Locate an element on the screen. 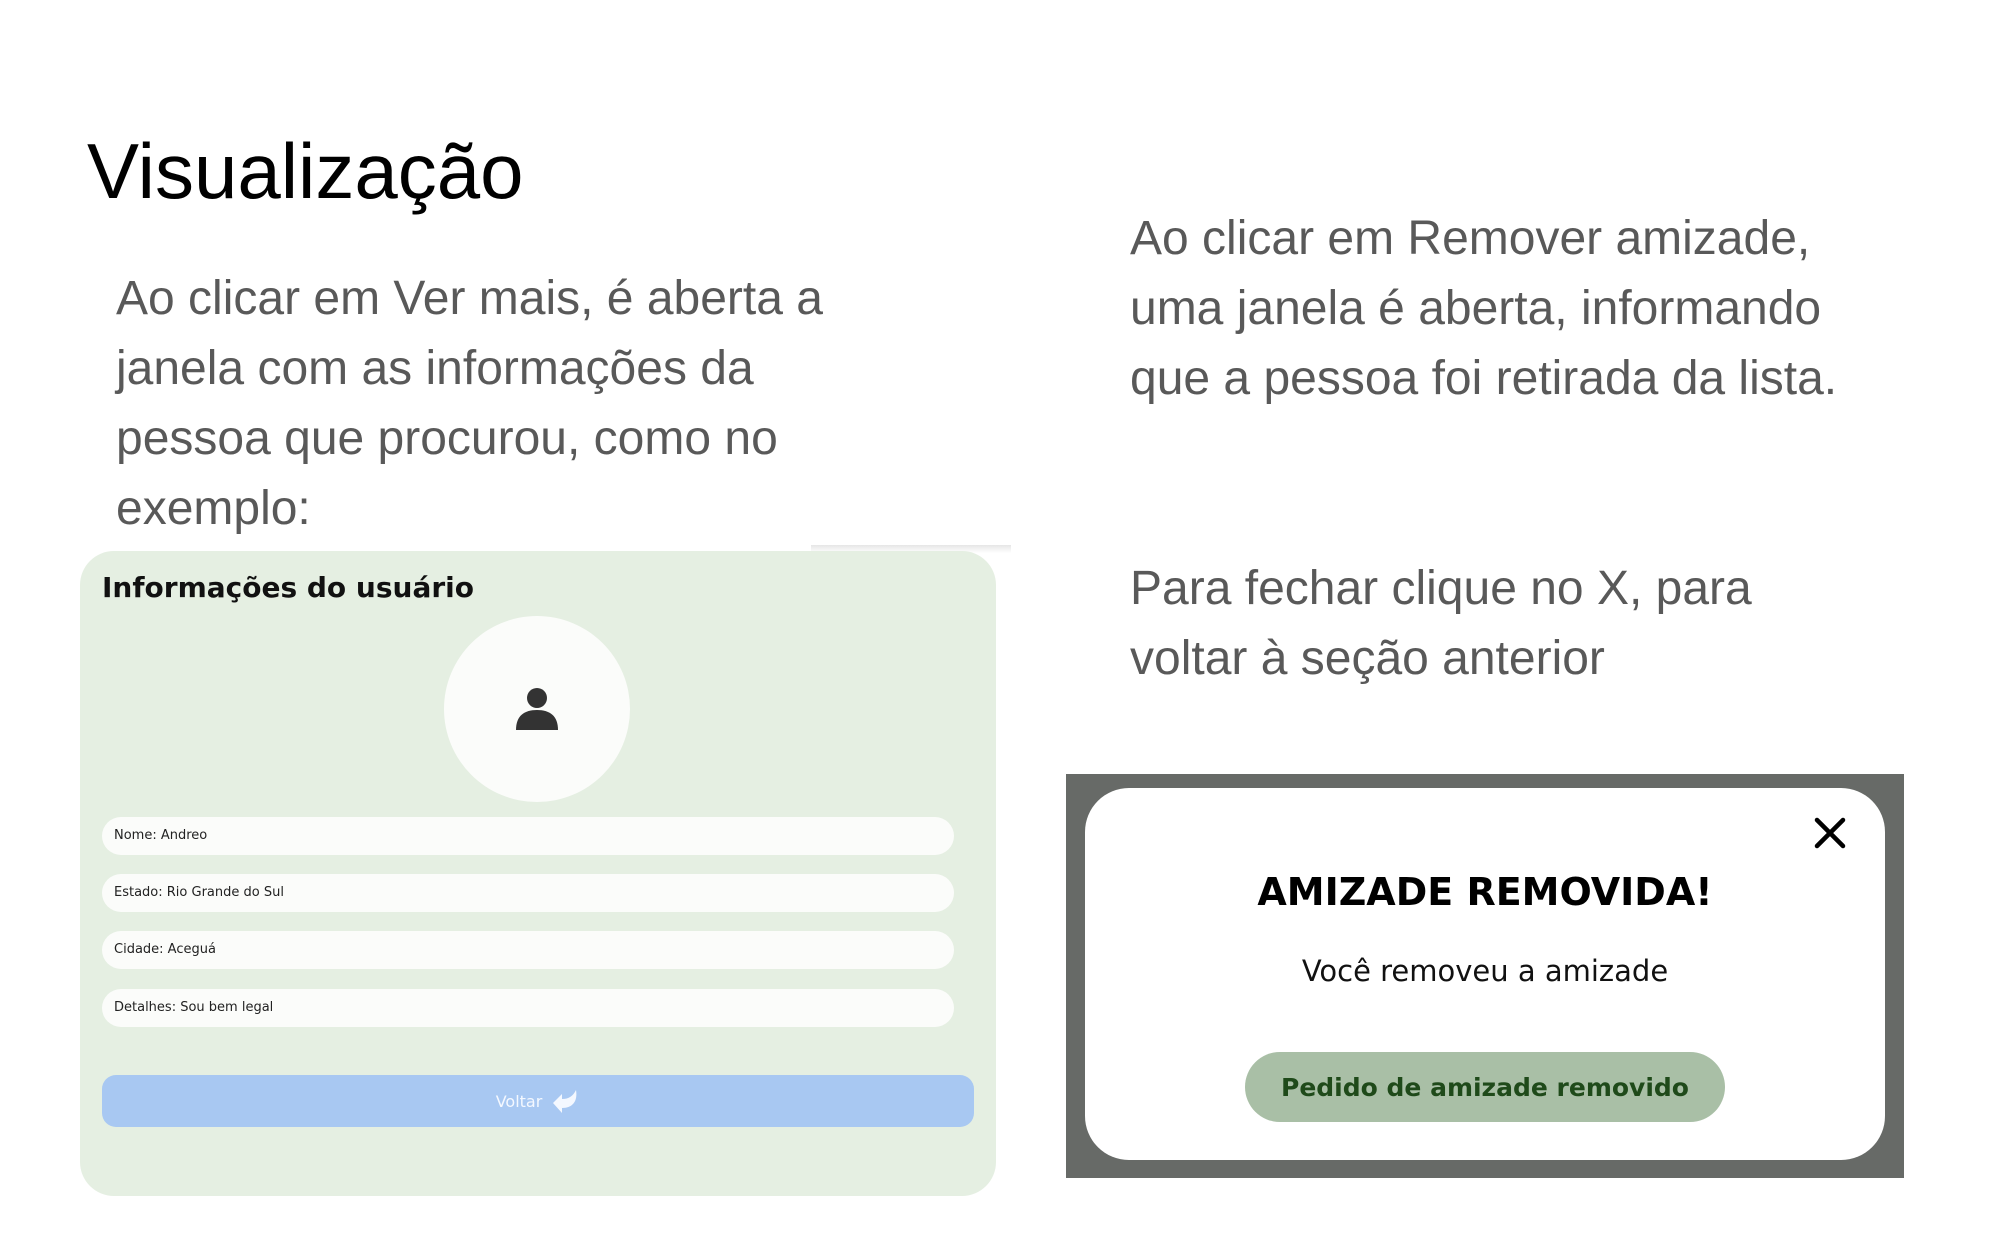 Image resolution: width=2000 pixels, height=1250 pixels. dialog-title: AMIZADE REMOVIDA! is located at coordinates (1485, 892).